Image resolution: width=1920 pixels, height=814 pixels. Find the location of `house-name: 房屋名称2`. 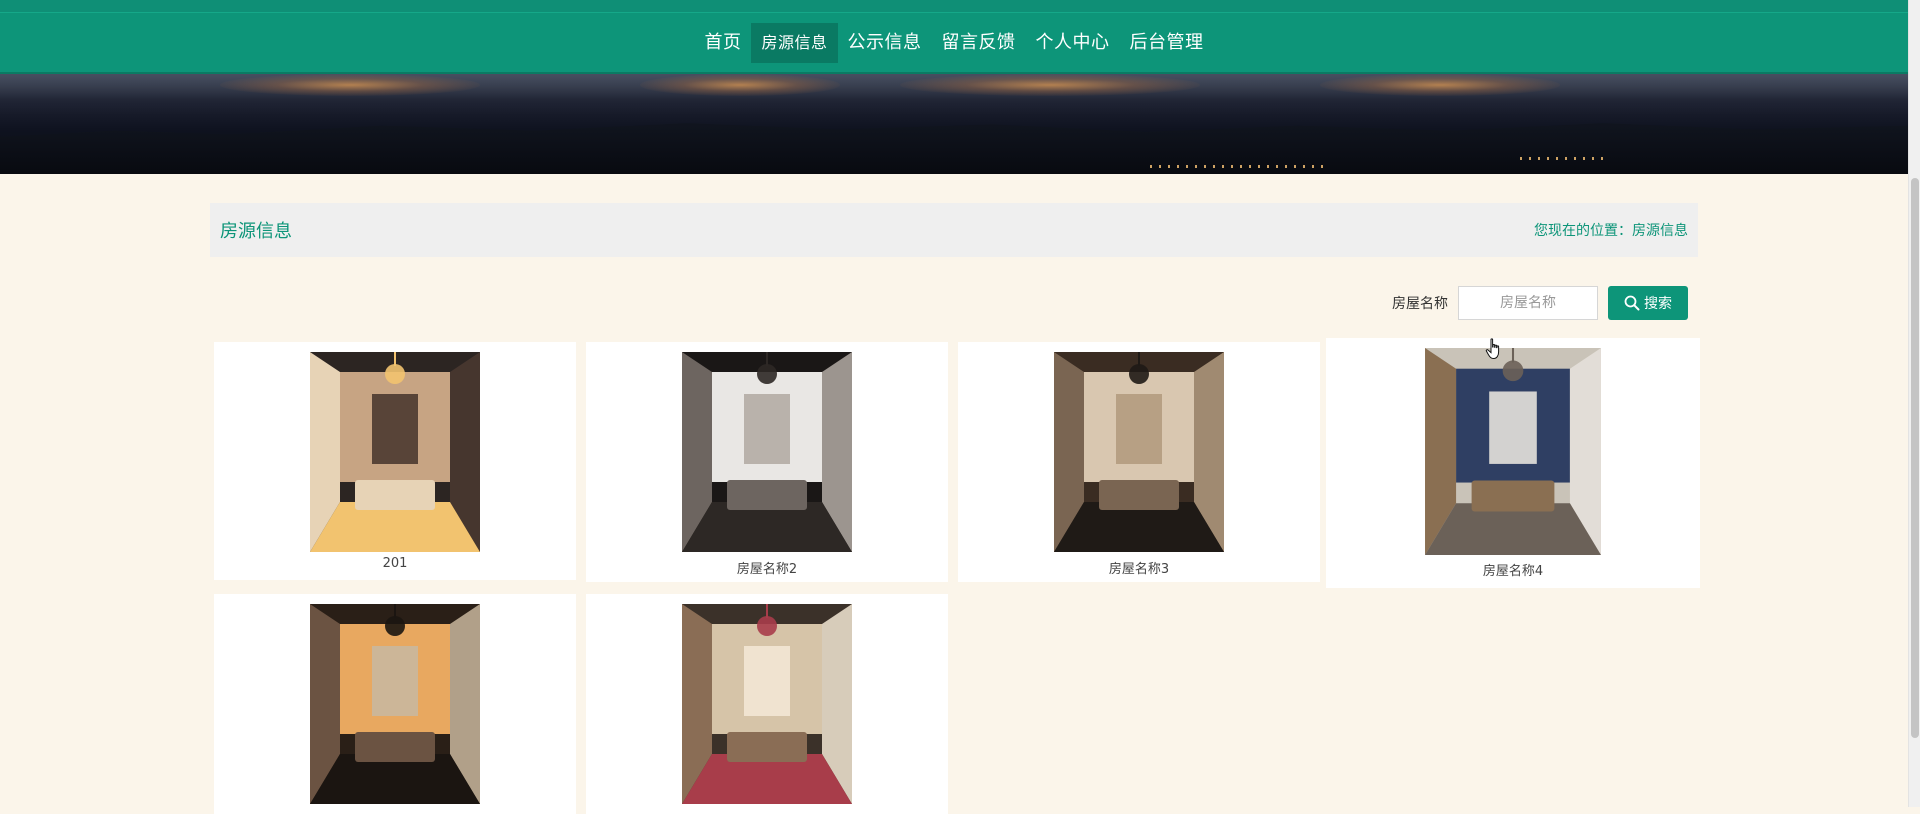

house-name: 房屋名称2 is located at coordinates (767, 567).